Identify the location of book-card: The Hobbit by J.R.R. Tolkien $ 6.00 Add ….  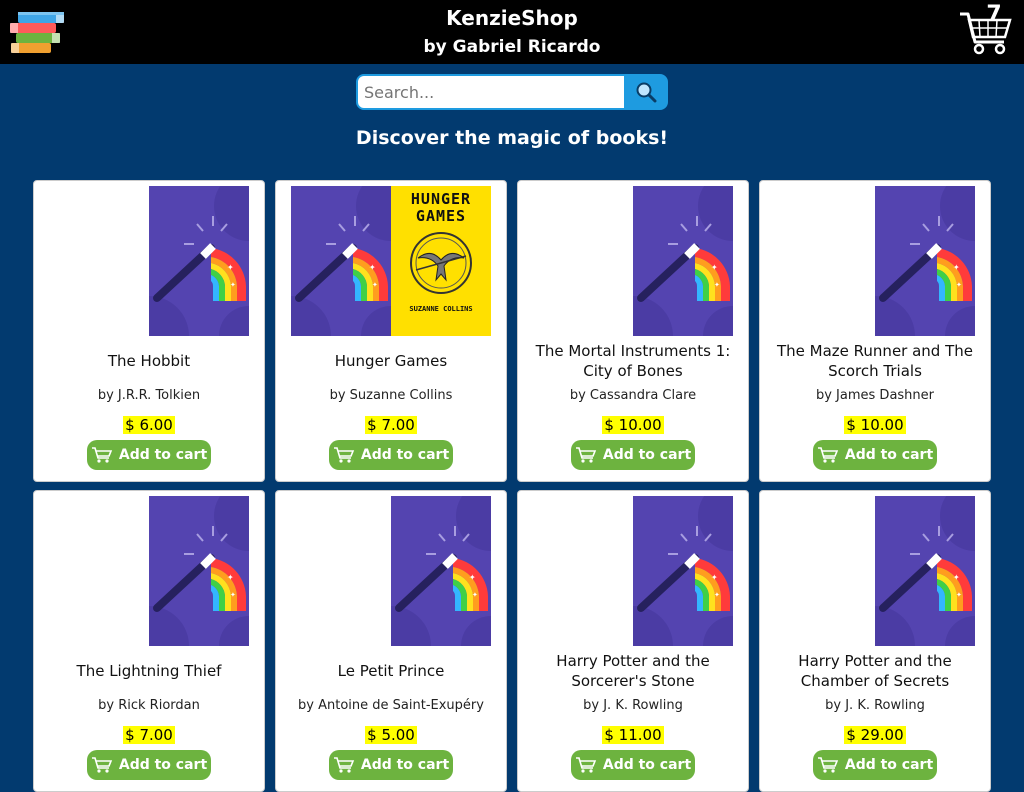
(149, 331).